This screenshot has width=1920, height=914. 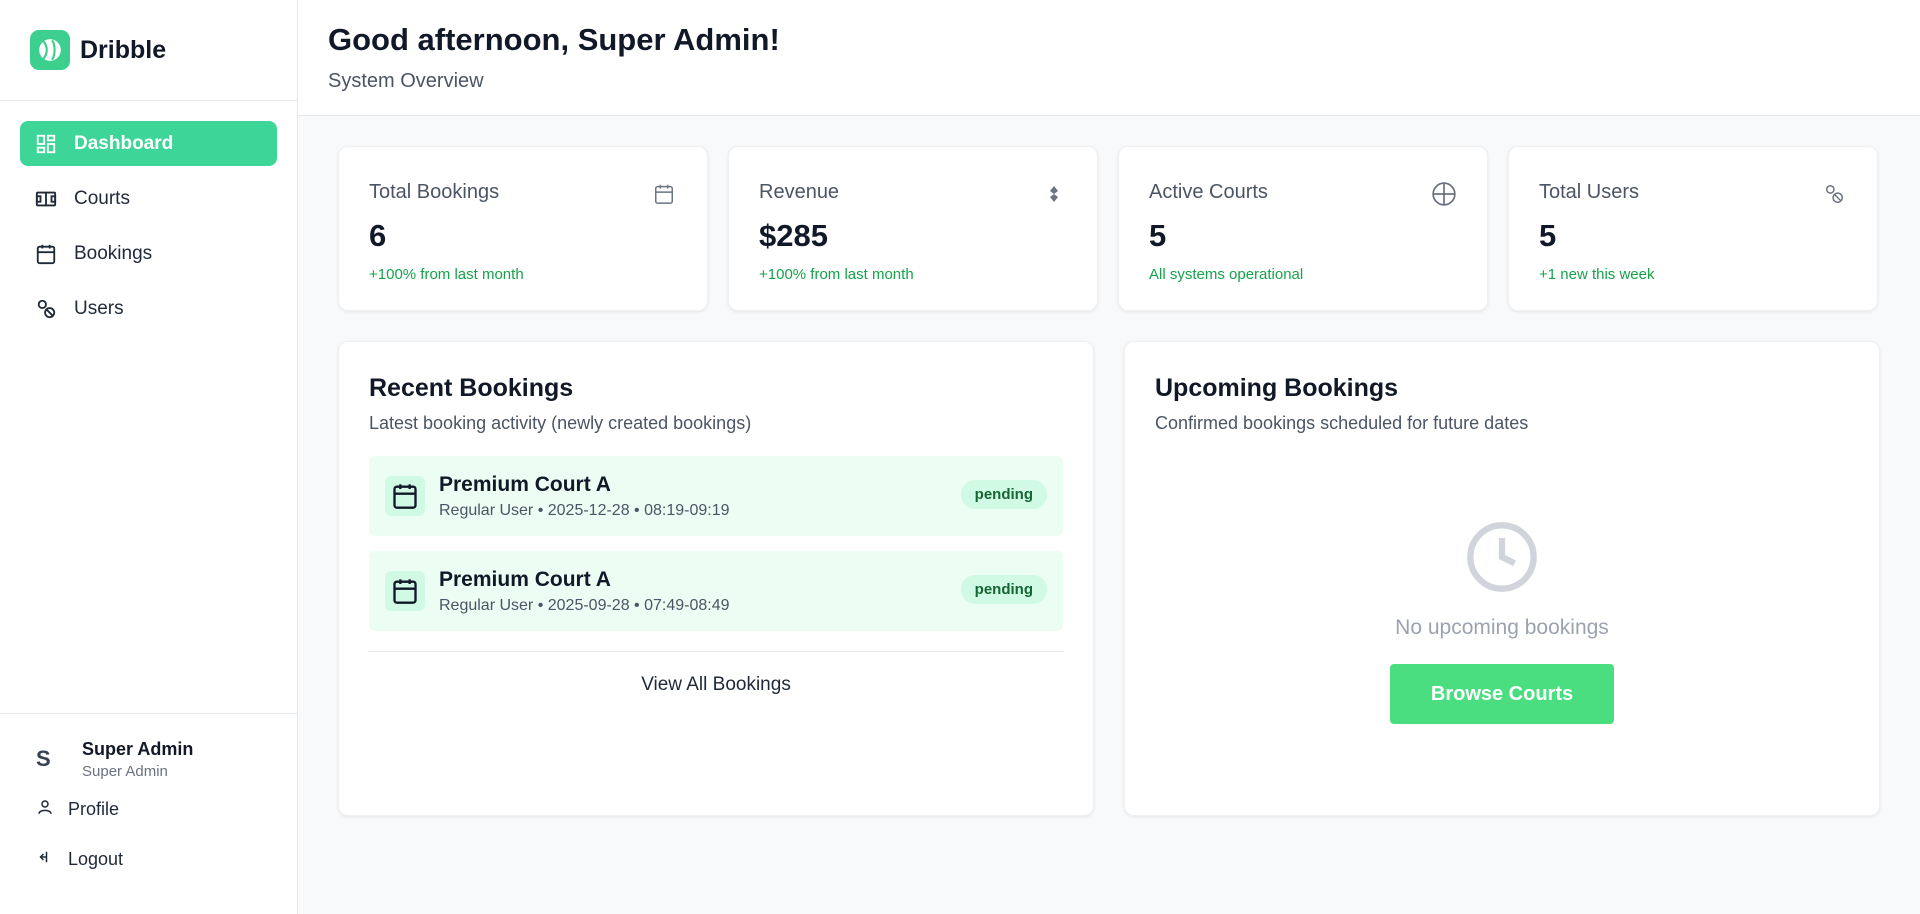 What do you see at coordinates (45, 859) in the screenshot?
I see `logout-icon` at bounding box center [45, 859].